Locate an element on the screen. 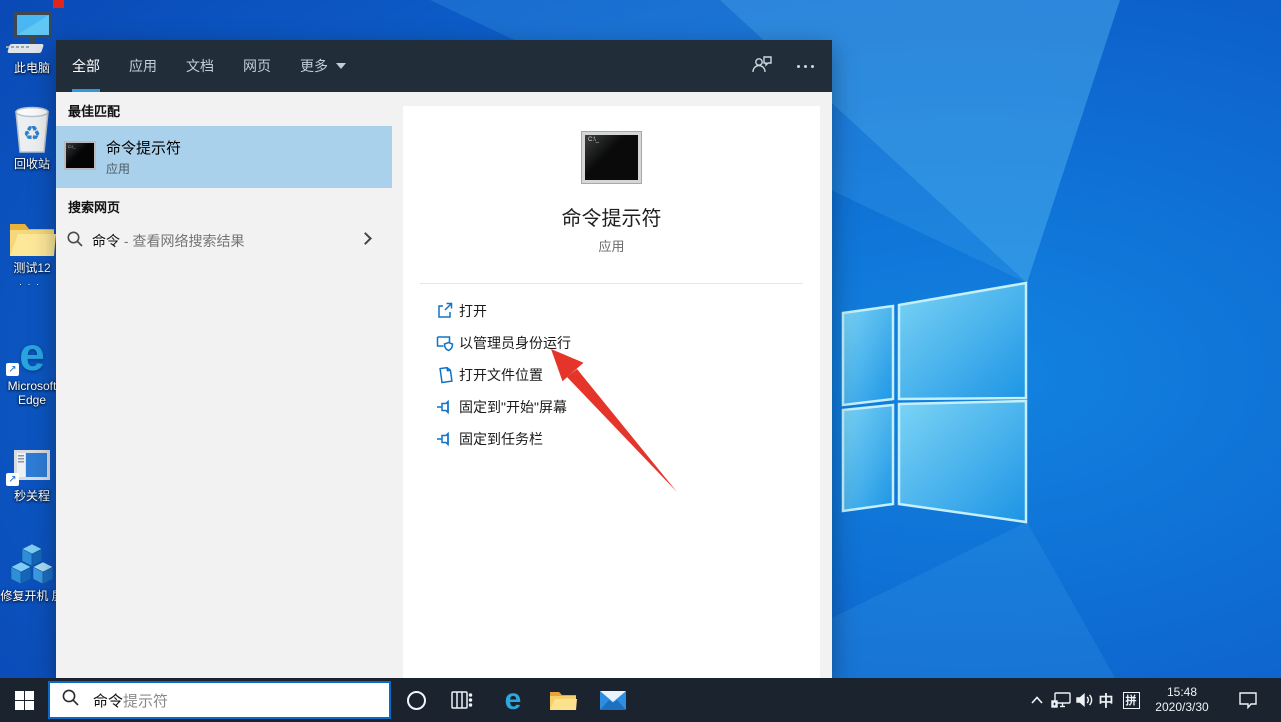 Image resolution: width=1281 pixels, height=722 pixels. start-button is located at coordinates (24, 700).